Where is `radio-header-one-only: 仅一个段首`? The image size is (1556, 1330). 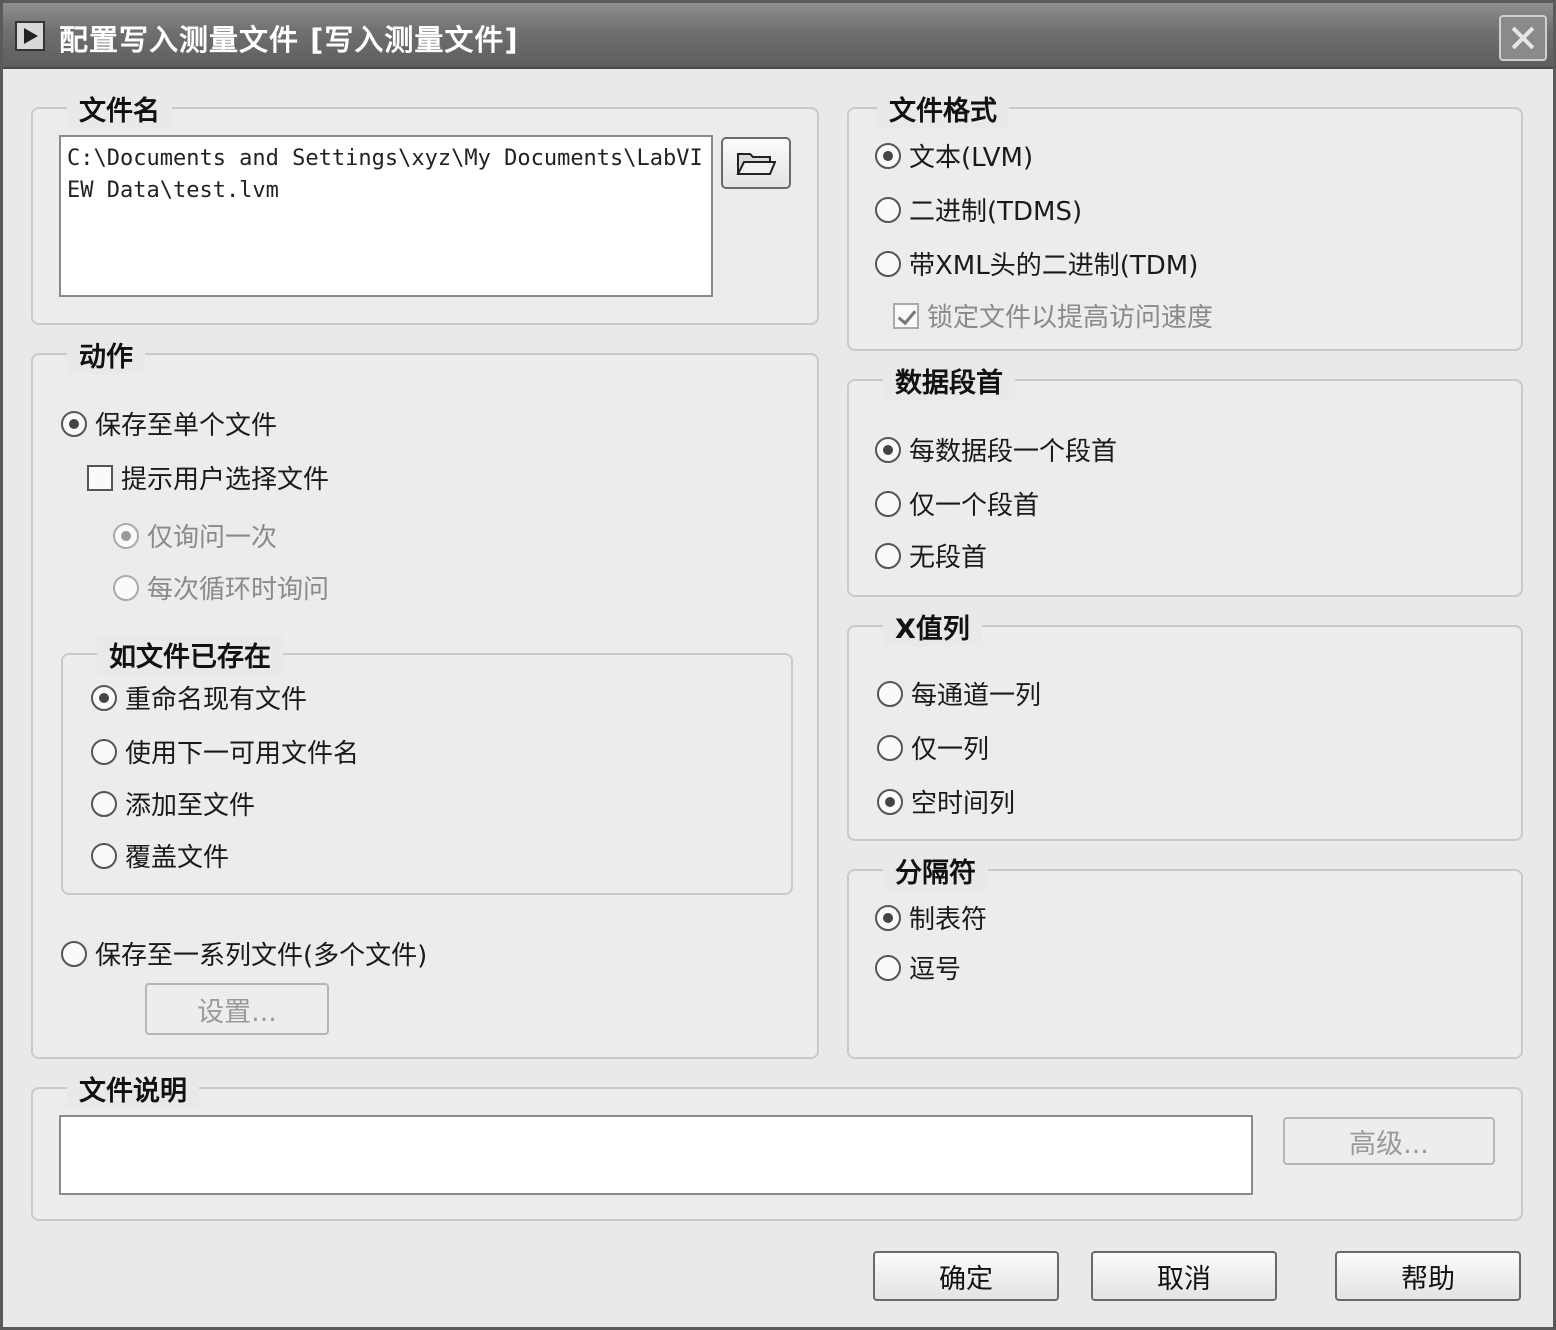 radio-header-one-only: 仅一个段首 is located at coordinates (957, 503).